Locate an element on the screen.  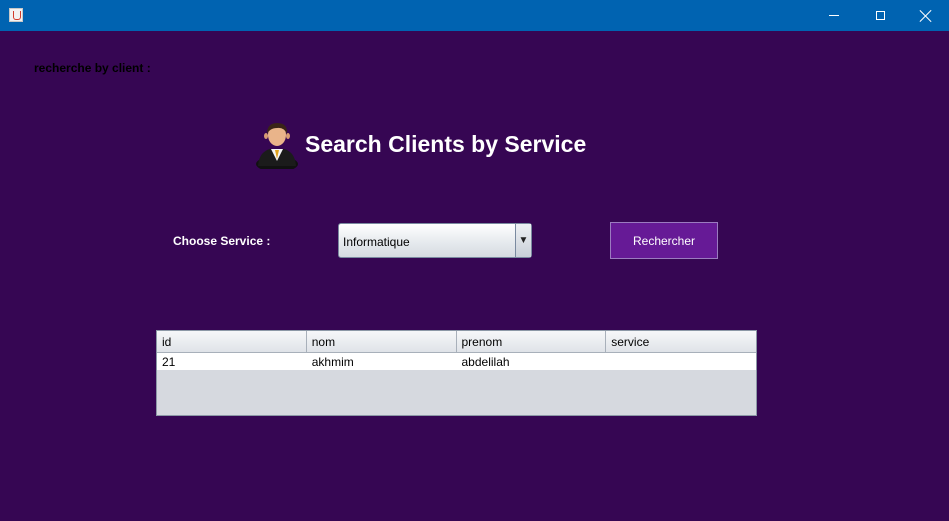
column-header-id: id is located at coordinates (232, 341).